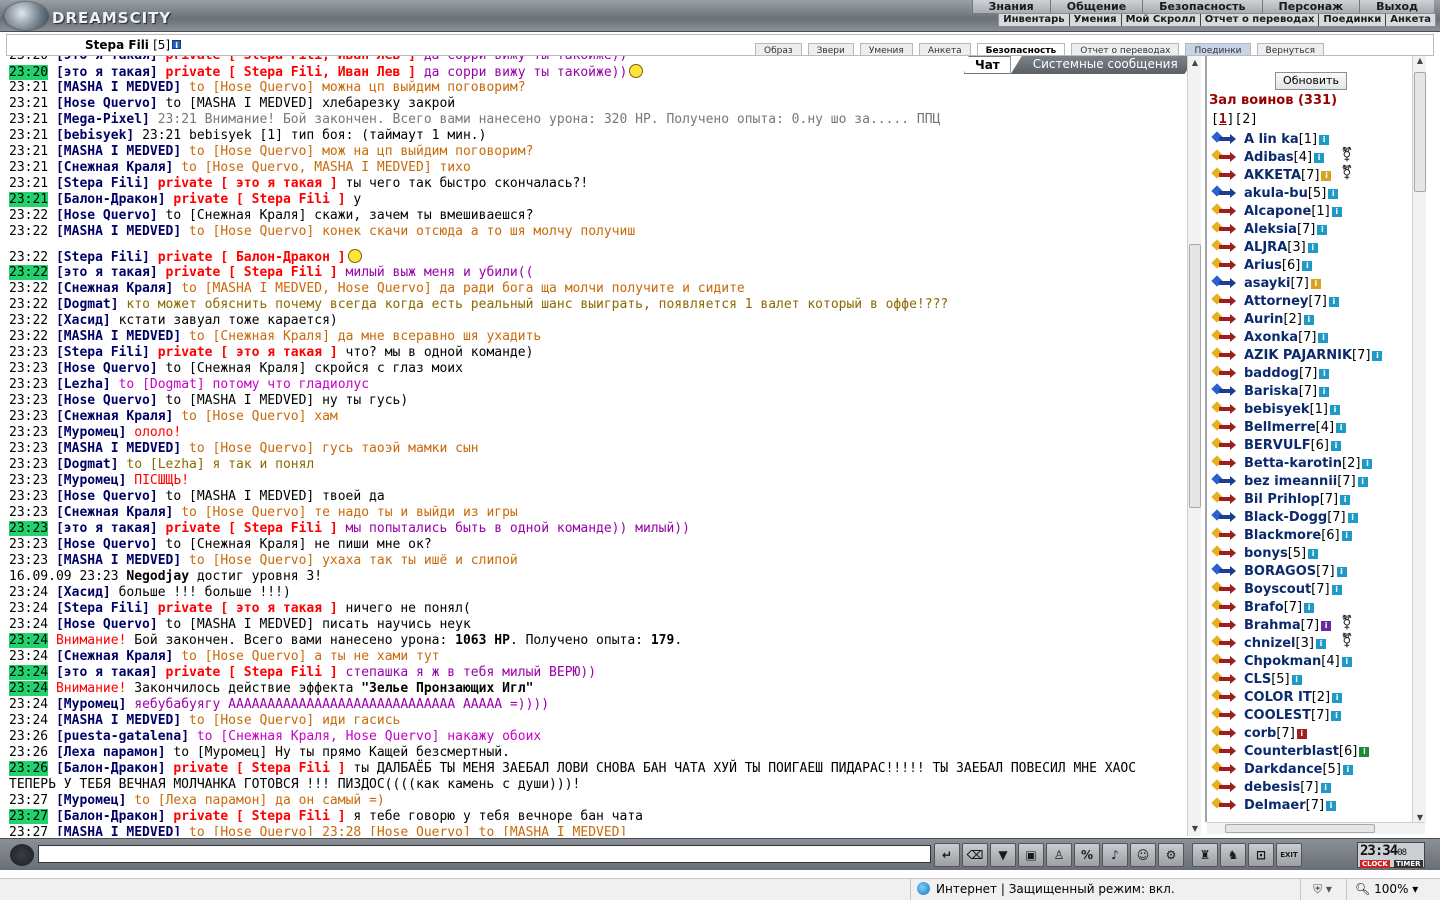  I want to click on player-row: Arius[6] i, so click(1311, 266).